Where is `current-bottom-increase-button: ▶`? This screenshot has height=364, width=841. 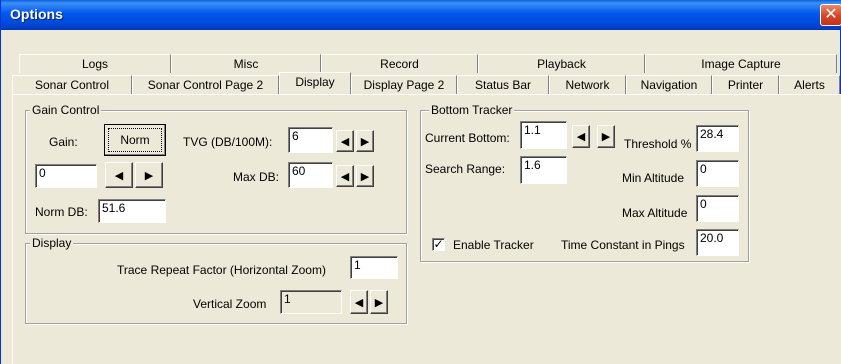
current-bottom-increase-button: ▶ is located at coordinates (606, 136).